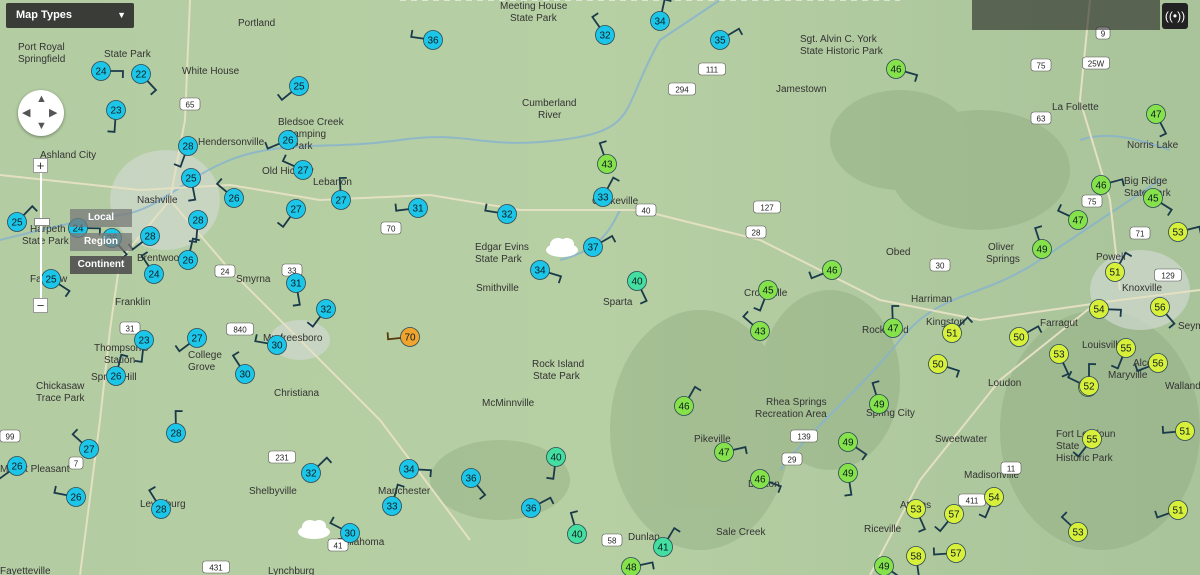 This screenshot has width=1200, height=575. What do you see at coordinates (190, 105) in the screenshot?
I see `route-shield-label: 65` at bounding box center [190, 105].